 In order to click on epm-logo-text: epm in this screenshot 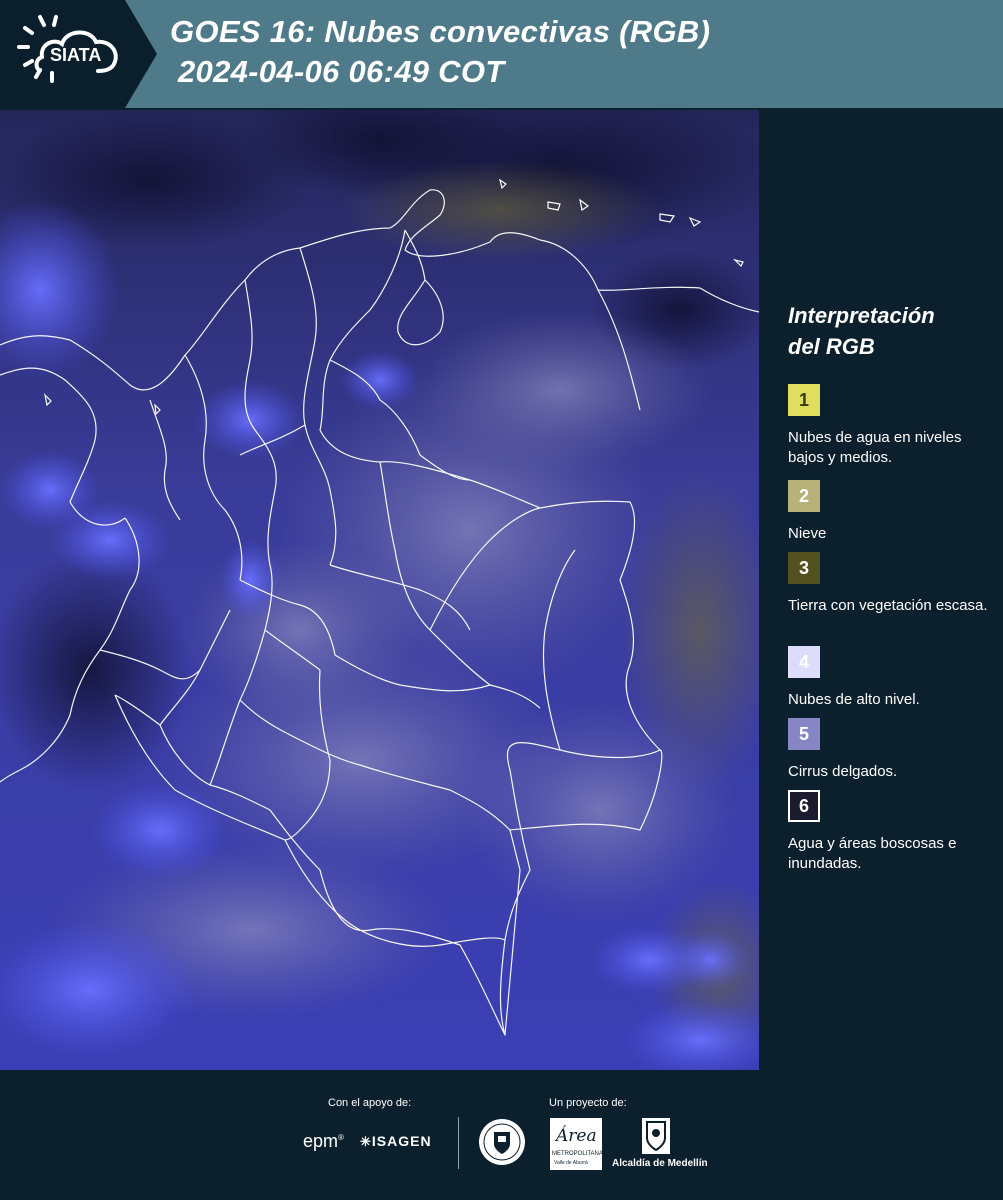, I will do `click(321, 1141)`.